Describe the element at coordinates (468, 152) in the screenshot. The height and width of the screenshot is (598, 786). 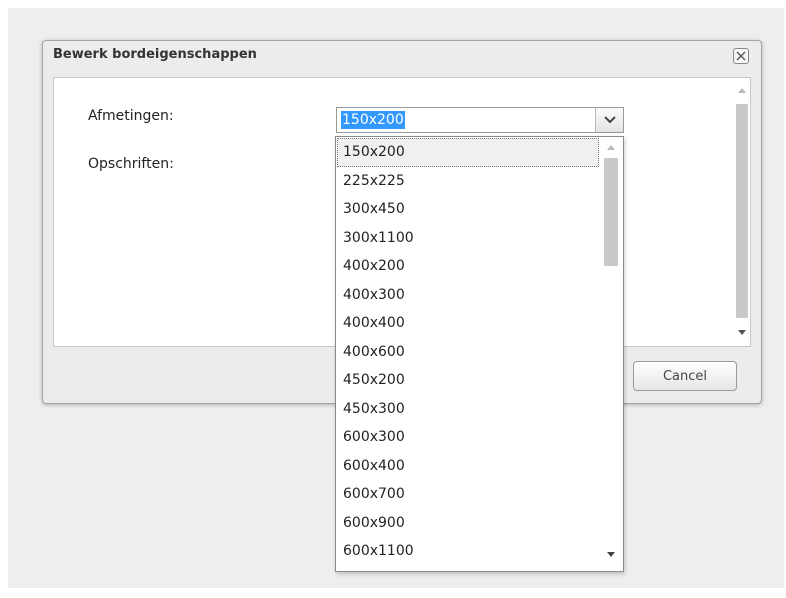
I see `dropdown-option: 150x200` at that location.